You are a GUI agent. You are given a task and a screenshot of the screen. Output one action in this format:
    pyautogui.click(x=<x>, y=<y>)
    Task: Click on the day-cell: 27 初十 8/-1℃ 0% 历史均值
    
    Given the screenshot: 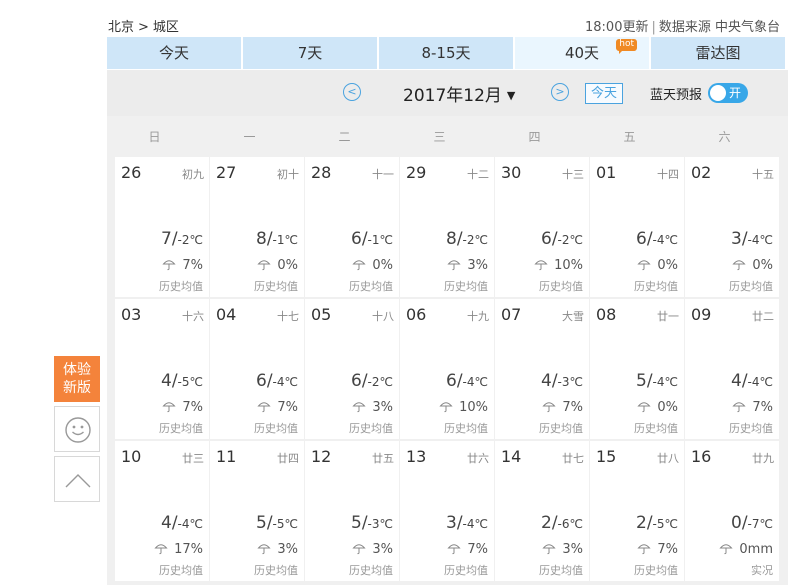 What is the action you would take?
    pyautogui.click(x=257, y=227)
    